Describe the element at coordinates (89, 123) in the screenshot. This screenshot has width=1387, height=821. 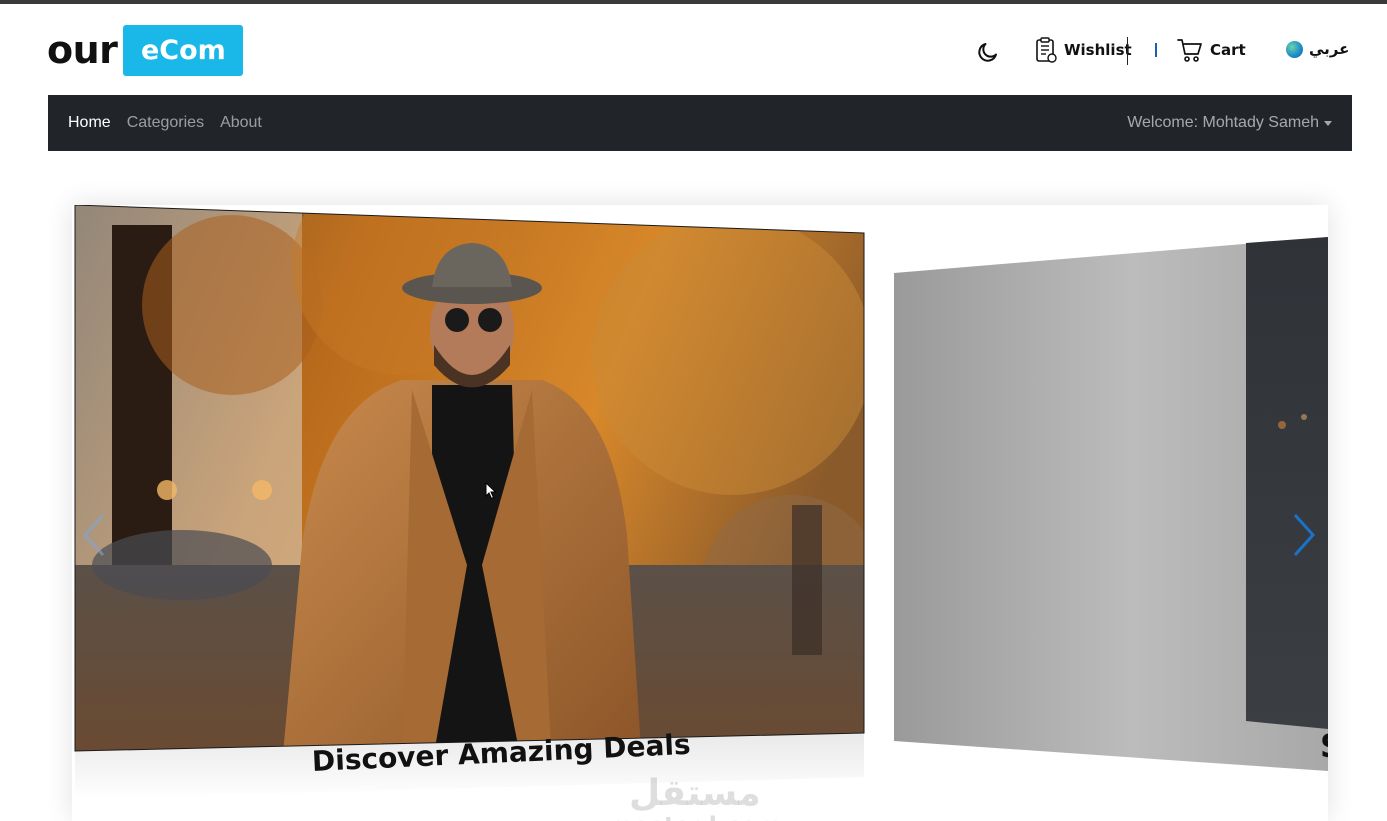
I see `nav-home: Home` at that location.